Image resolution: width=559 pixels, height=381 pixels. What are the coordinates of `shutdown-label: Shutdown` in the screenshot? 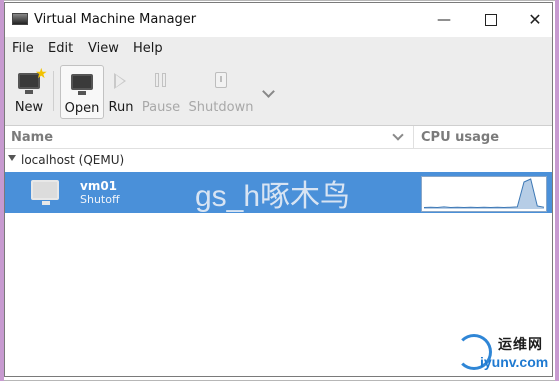 It's located at (221, 107).